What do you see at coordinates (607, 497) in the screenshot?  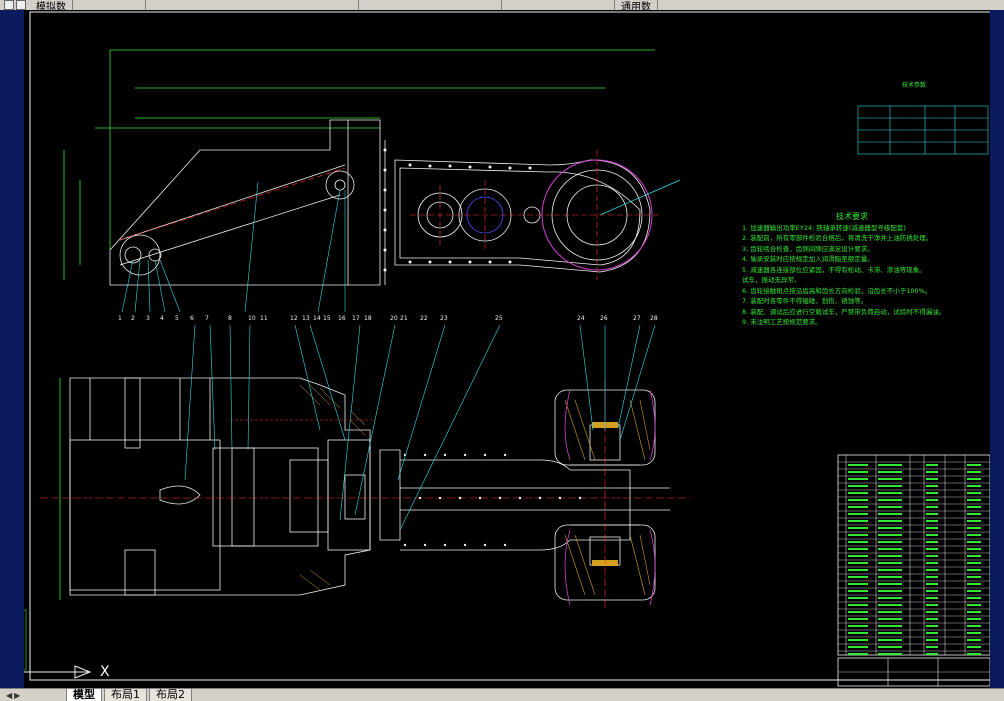 I see `gear-hatch` at bounding box center [607, 497].